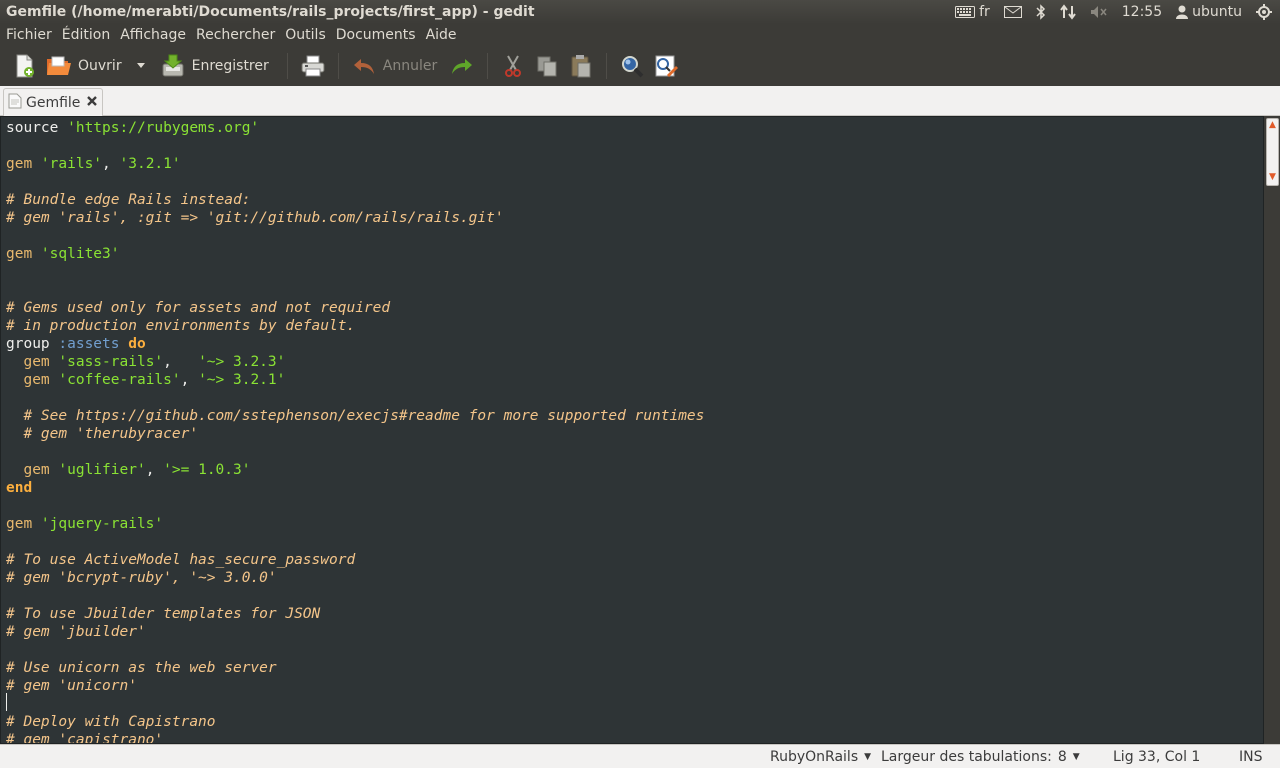 This screenshot has width=1280, height=768. What do you see at coordinates (966, 756) in the screenshot?
I see `tab-width-label: Largeur des tabulations:` at bounding box center [966, 756].